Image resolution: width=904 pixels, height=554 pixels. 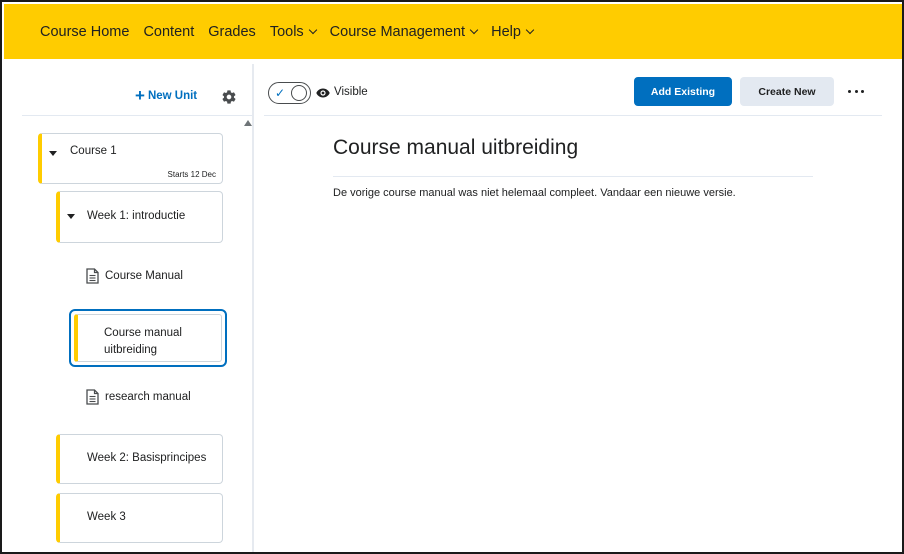 What do you see at coordinates (148, 397) in the screenshot?
I see `topic-label: research manual` at bounding box center [148, 397].